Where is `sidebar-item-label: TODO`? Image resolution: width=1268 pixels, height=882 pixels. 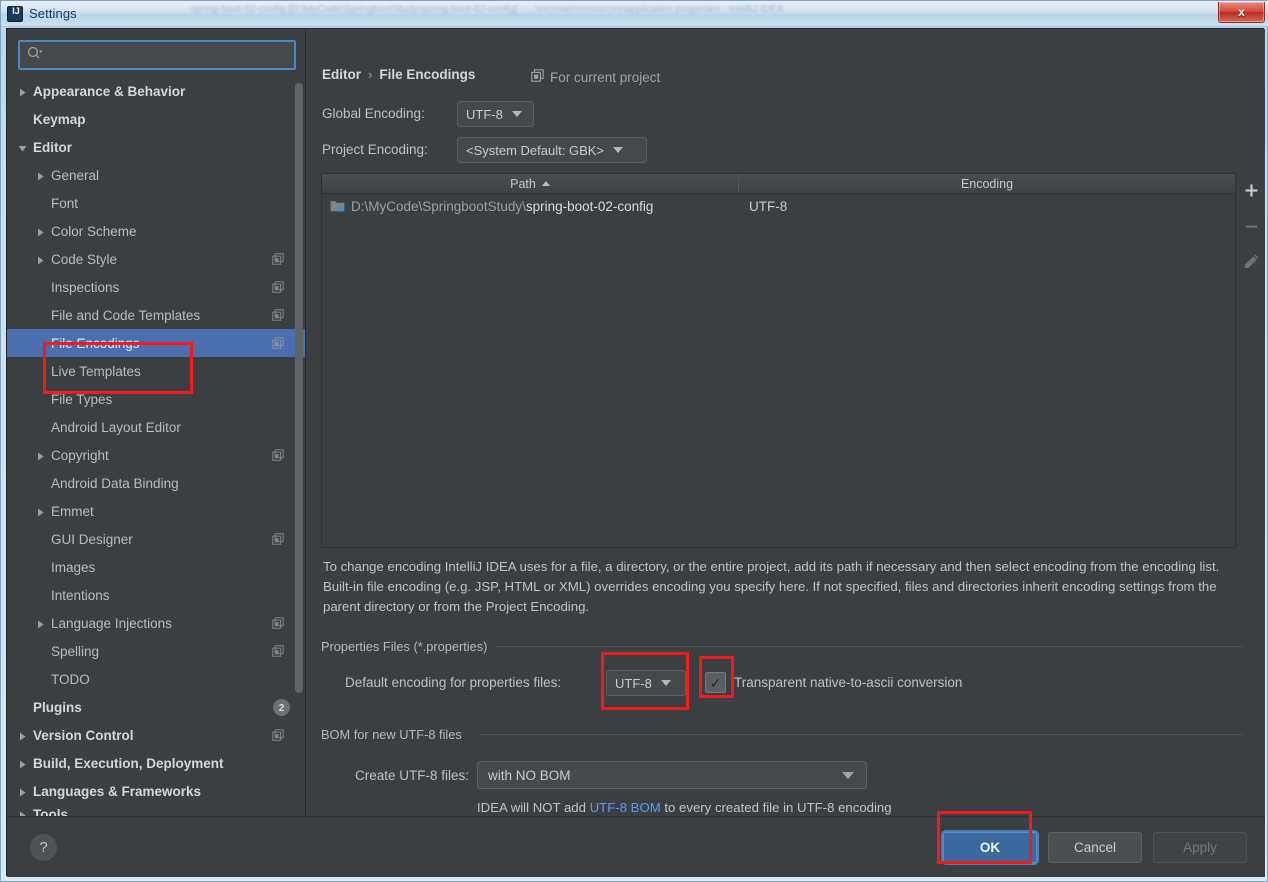
sidebar-item-label: TODO is located at coordinates (70, 679).